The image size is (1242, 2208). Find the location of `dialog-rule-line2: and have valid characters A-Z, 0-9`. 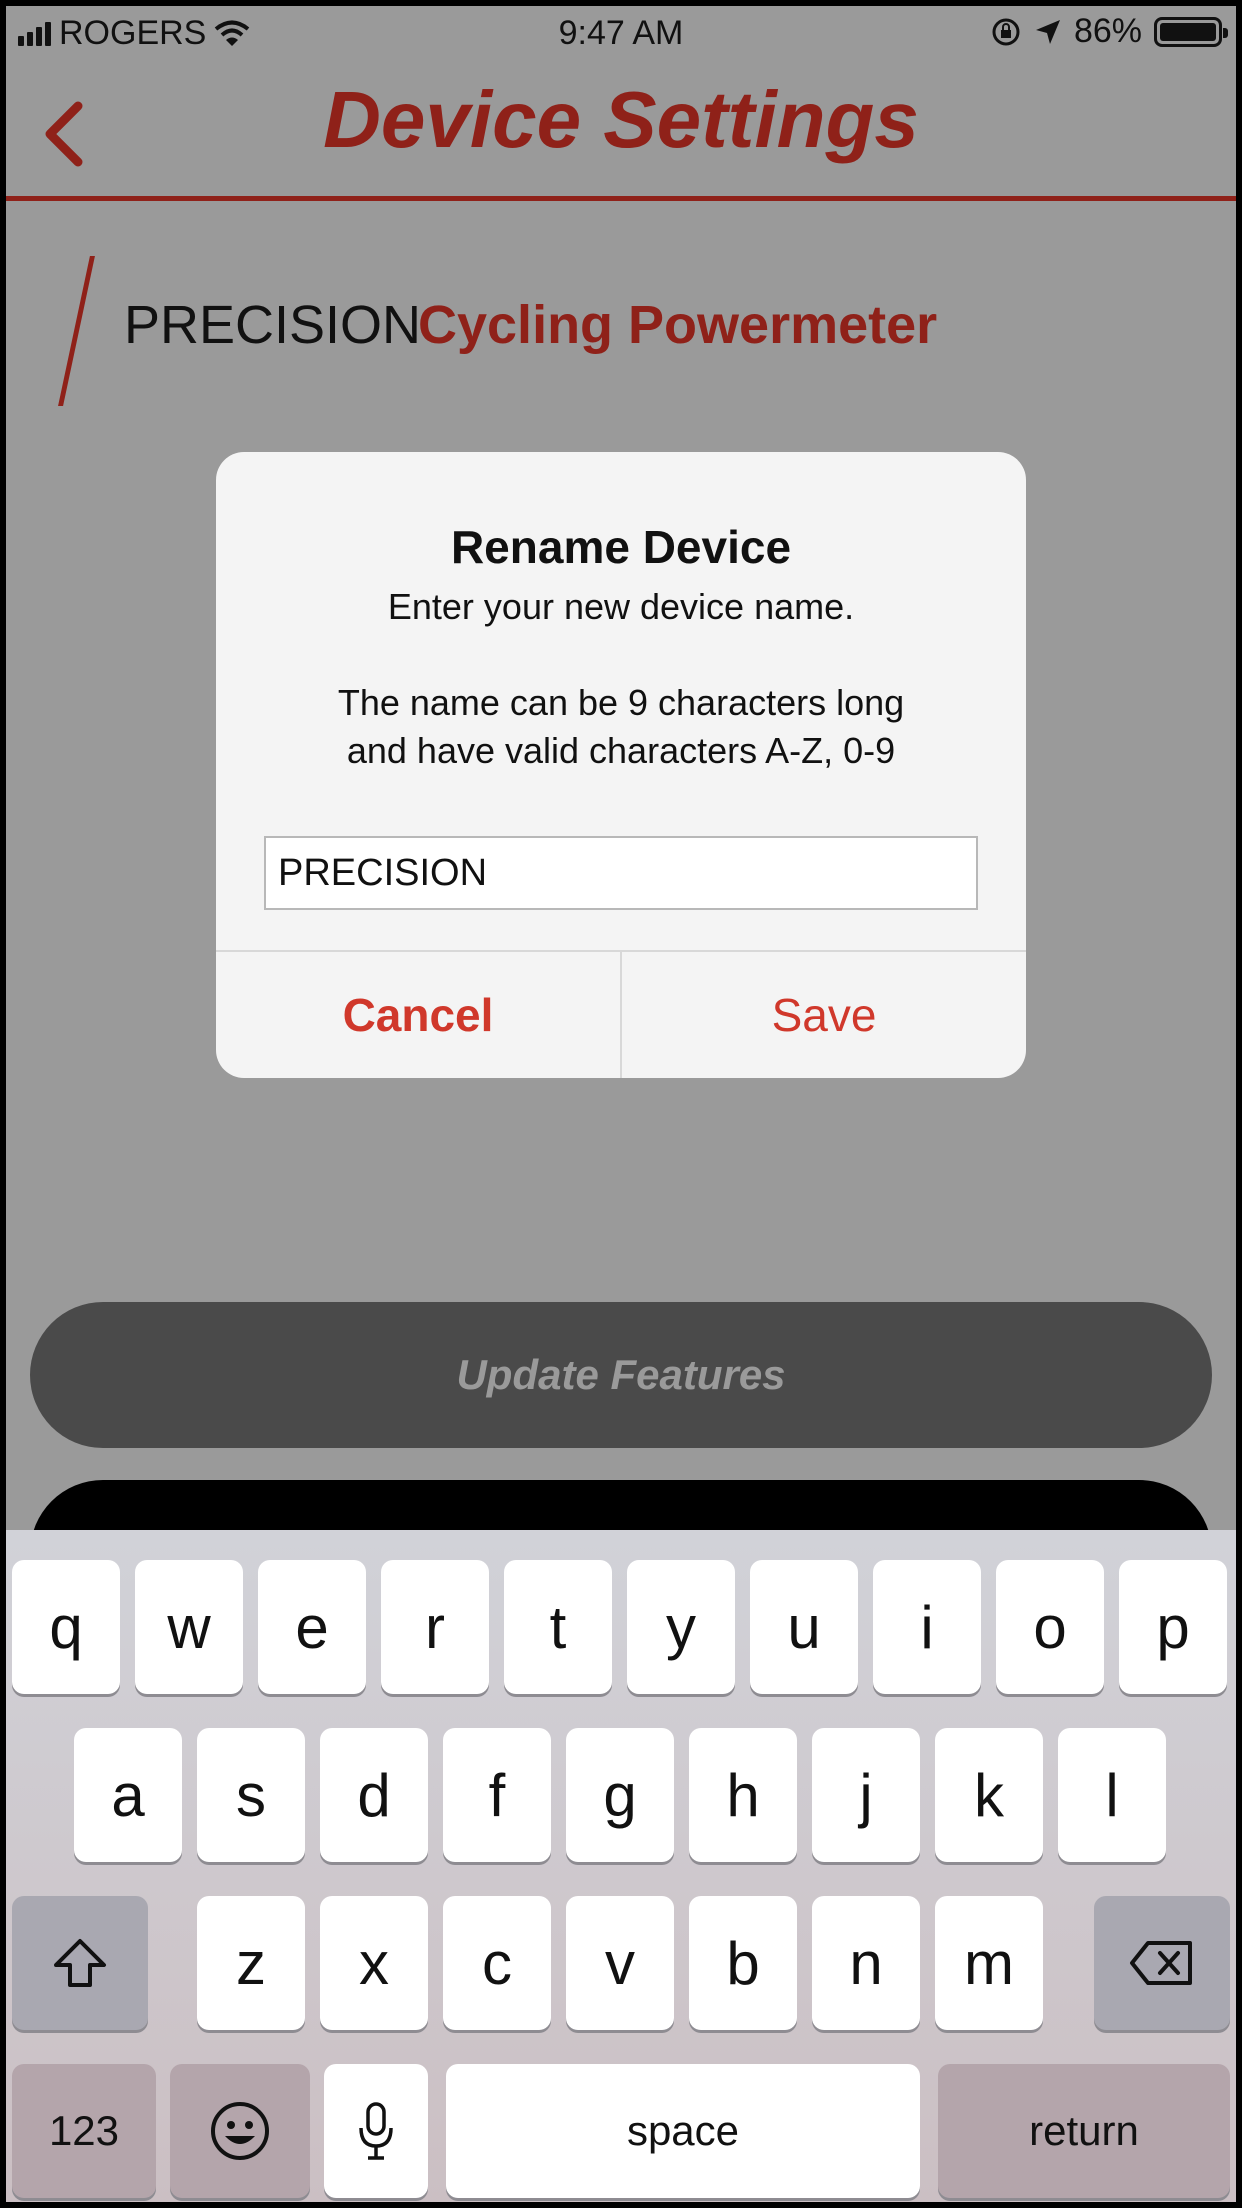

dialog-rule-line2: and have valid characters A-Z, 0-9 is located at coordinates (621, 750).